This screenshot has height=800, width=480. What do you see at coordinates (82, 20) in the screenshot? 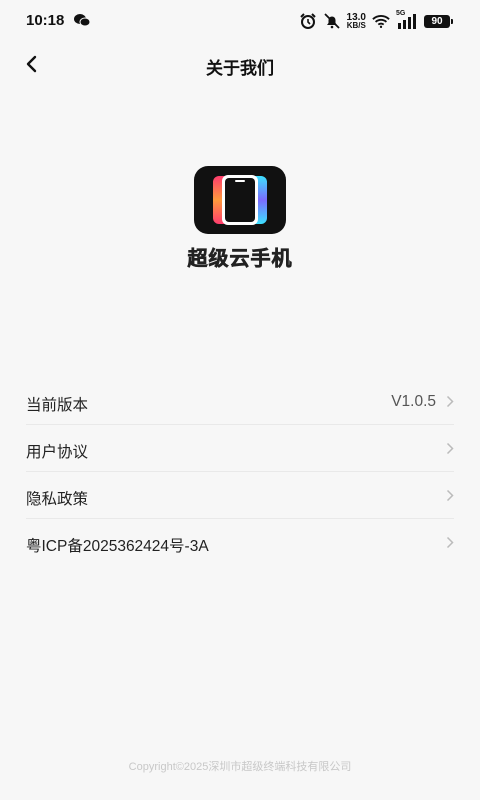
I see `wechat-icon` at bounding box center [82, 20].